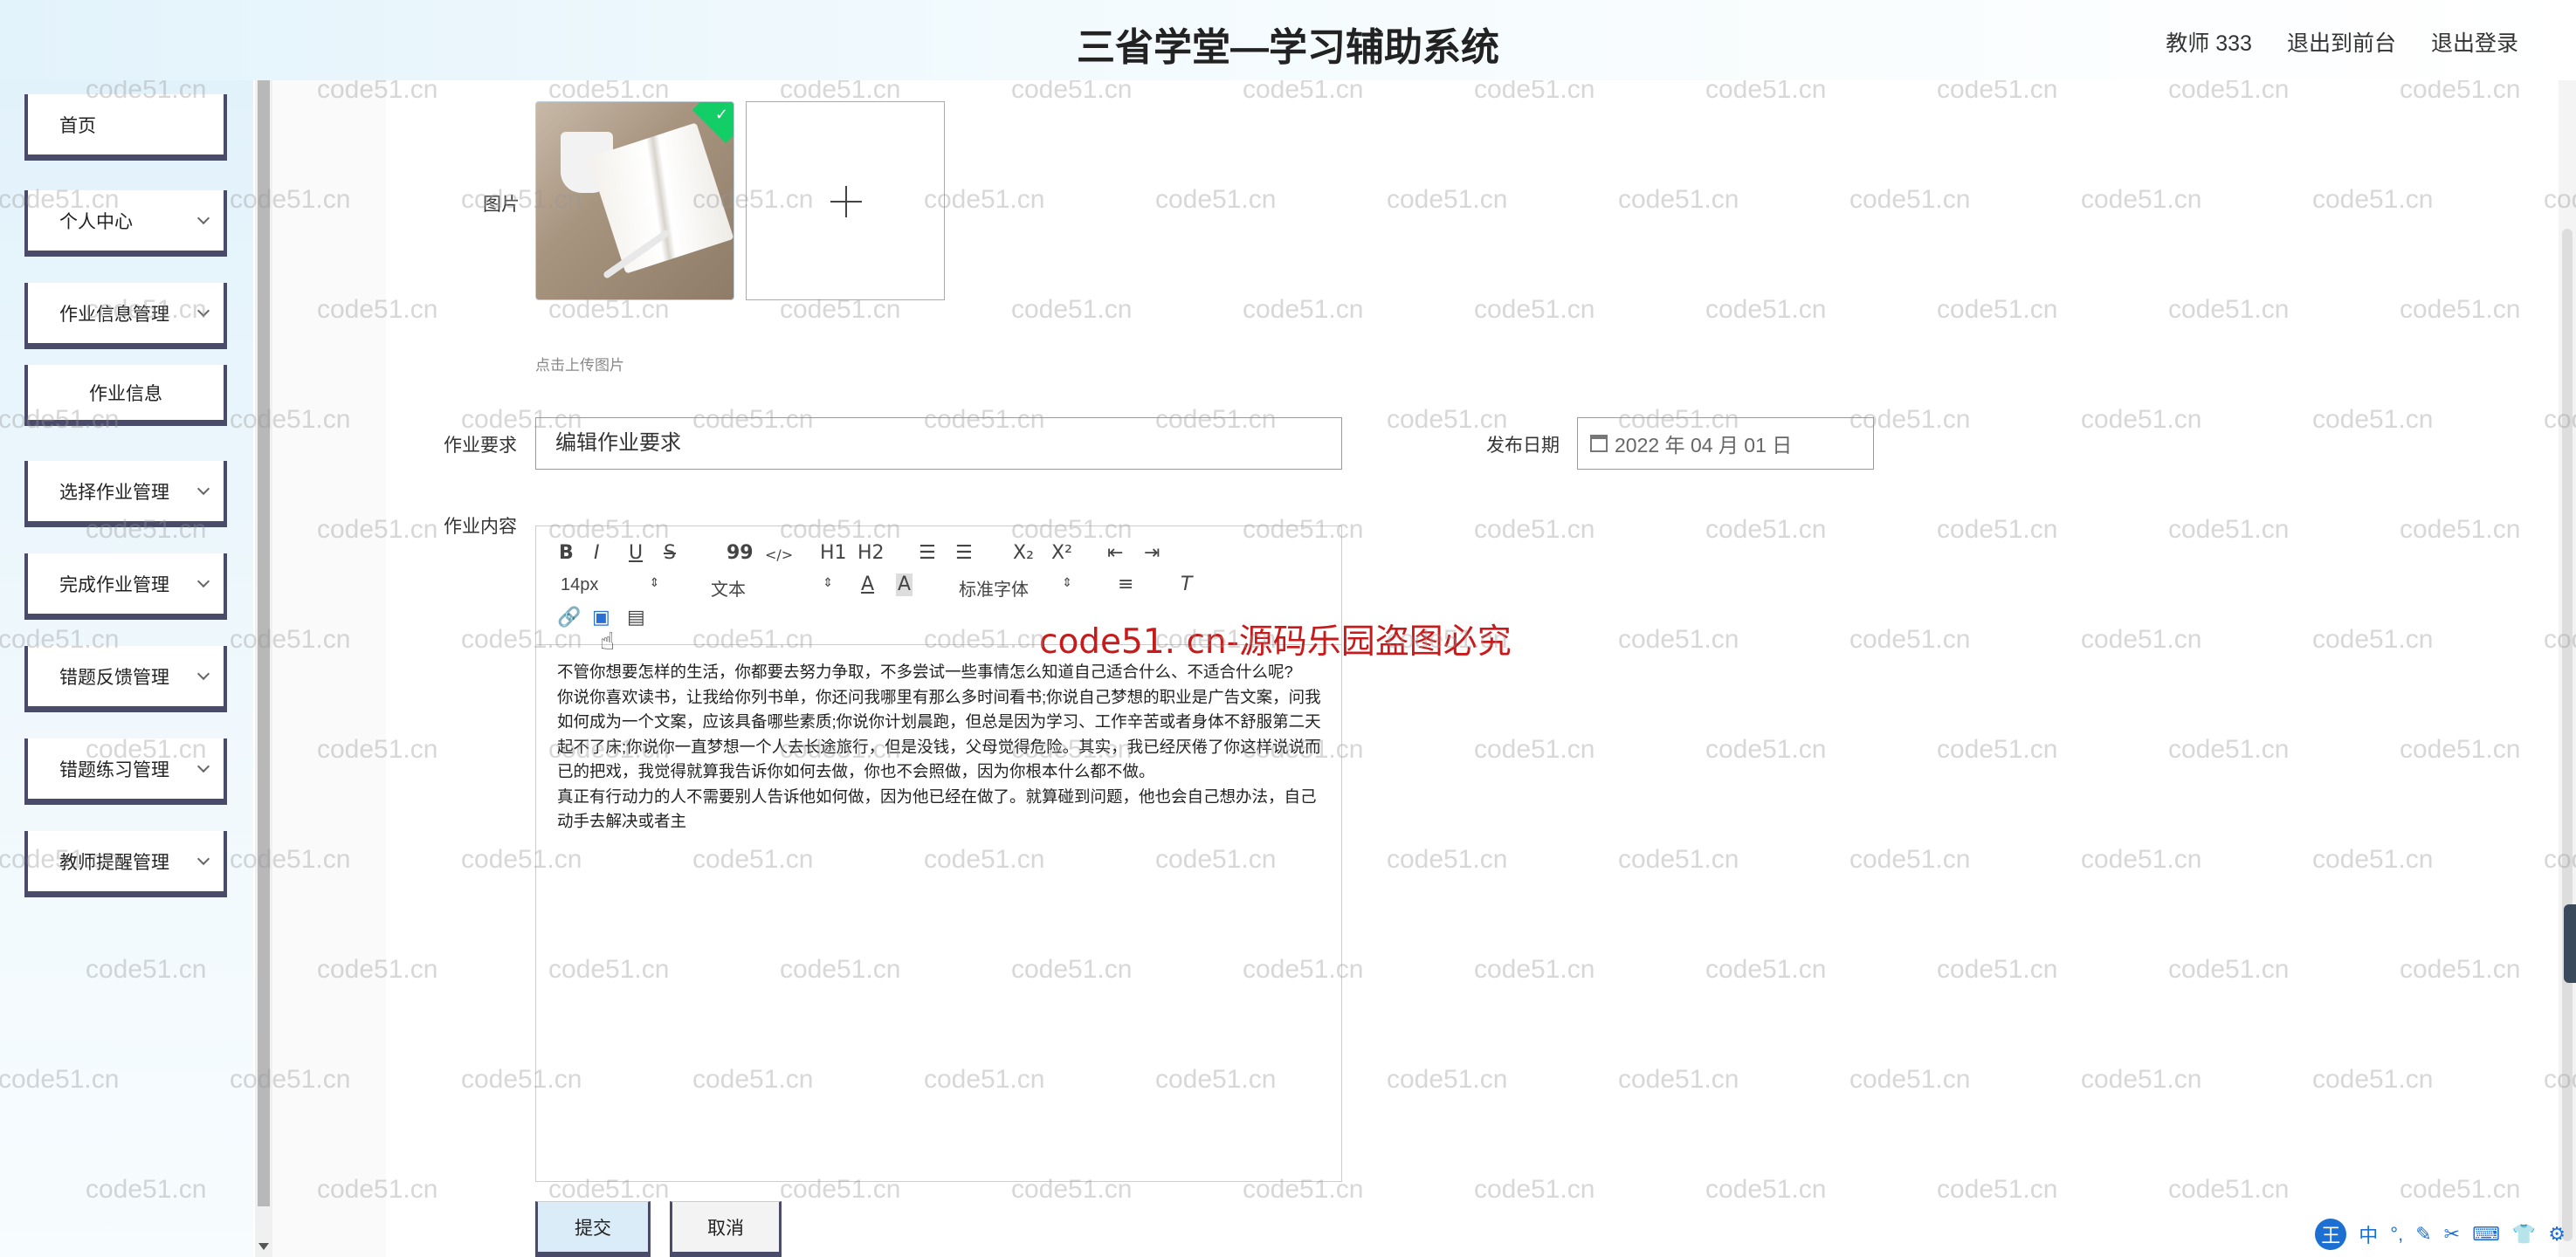  Describe the element at coordinates (779, 555) in the screenshot. I see `code-block-button: </>` at that location.